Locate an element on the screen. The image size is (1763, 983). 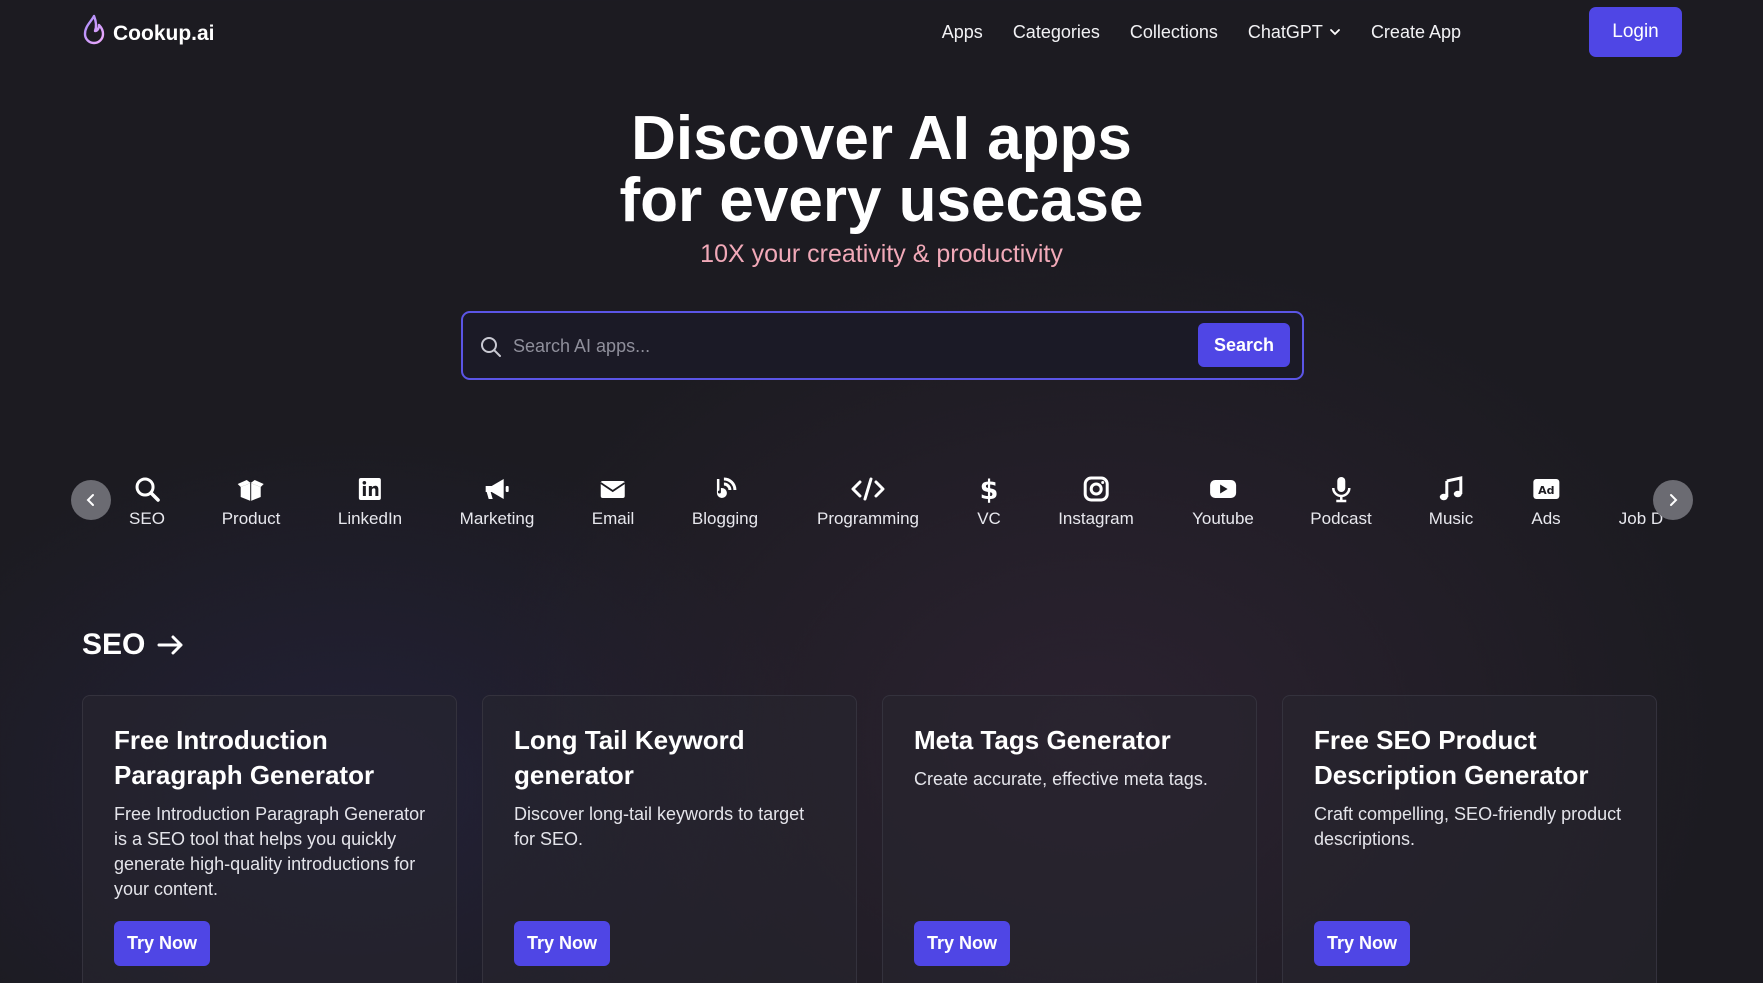
category-vc: $ VC is located at coordinates (989, 502).